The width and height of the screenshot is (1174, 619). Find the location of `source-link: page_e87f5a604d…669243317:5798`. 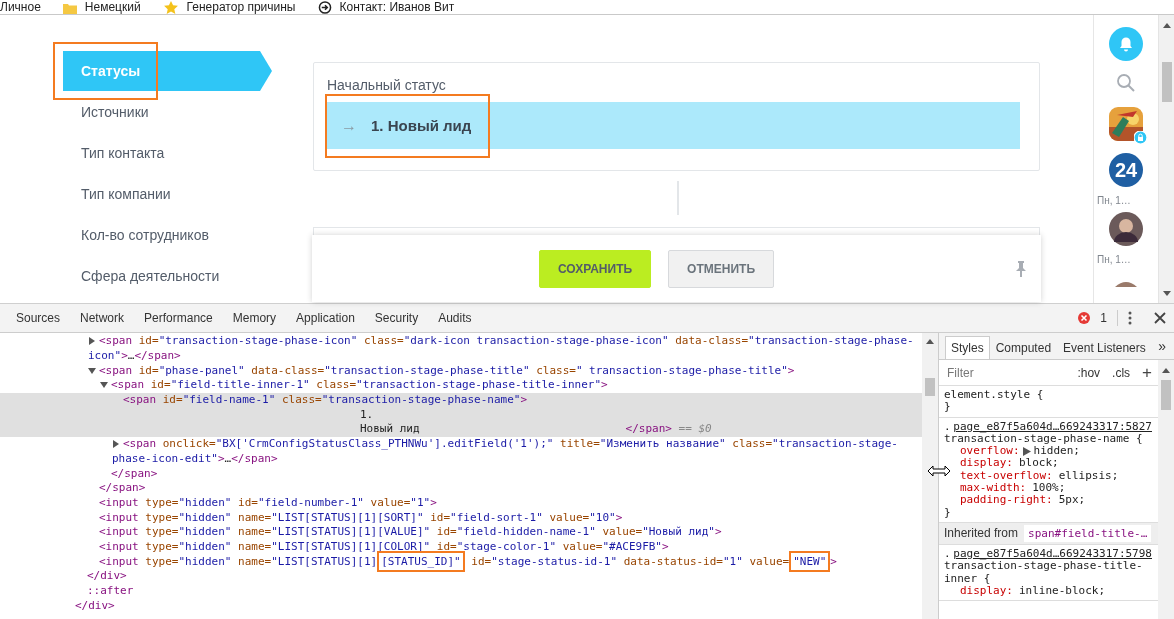

source-link: page_e87f5a604d…669243317:5798 is located at coordinates (1052, 554).